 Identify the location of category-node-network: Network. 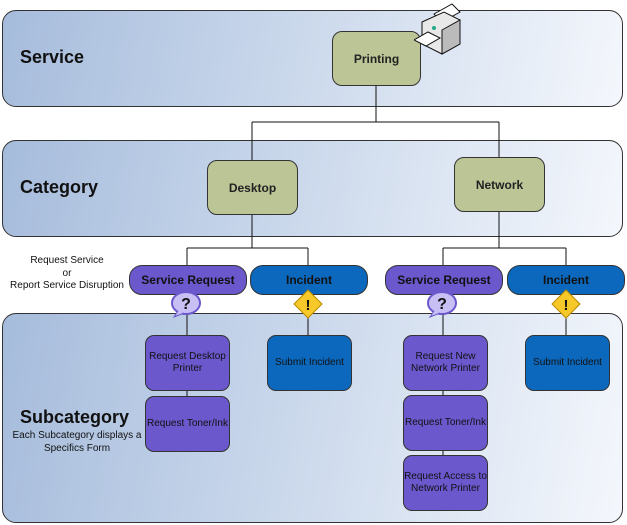
(499, 184).